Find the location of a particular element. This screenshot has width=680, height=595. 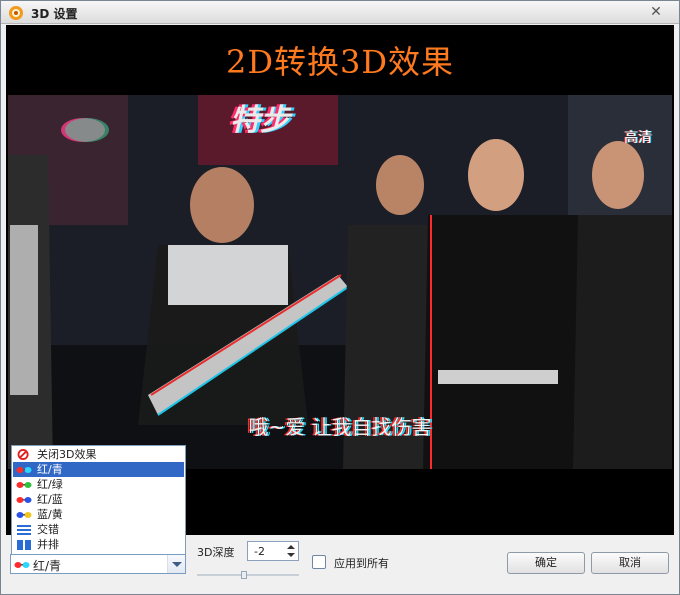

mode-option-red-blue: 红/蓝 is located at coordinates (98, 499).